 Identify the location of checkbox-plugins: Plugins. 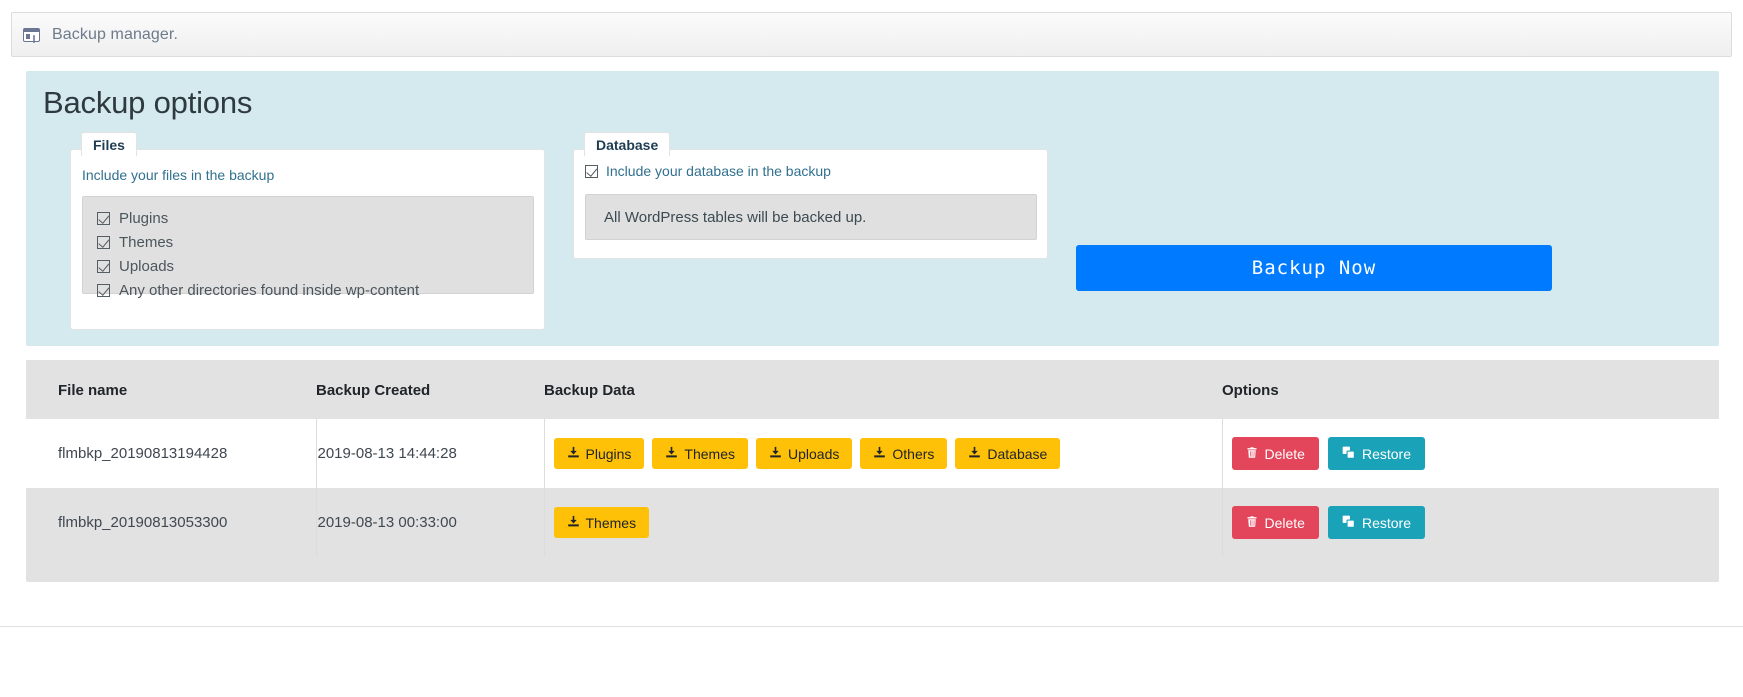
(315, 218).